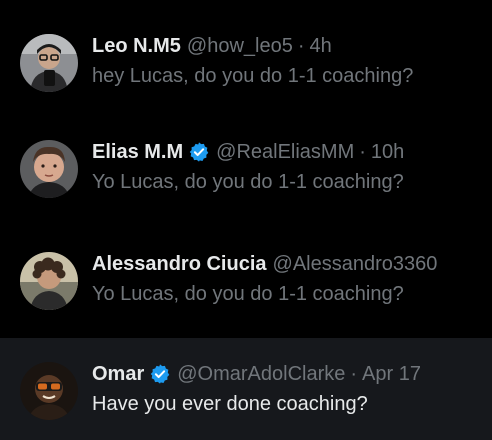 This screenshot has height=440, width=492. What do you see at coordinates (179, 263) in the screenshot?
I see `sender-name: Alessandro Ciucia` at bounding box center [179, 263].